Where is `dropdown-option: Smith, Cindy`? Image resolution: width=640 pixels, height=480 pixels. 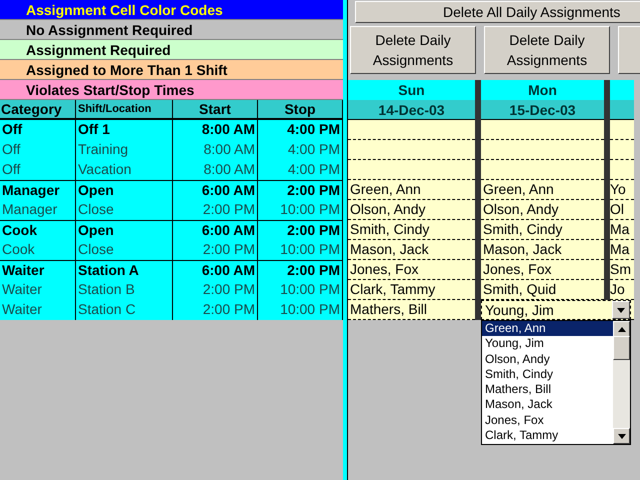
dropdown-option: Smith, Cindy is located at coordinates (547, 374).